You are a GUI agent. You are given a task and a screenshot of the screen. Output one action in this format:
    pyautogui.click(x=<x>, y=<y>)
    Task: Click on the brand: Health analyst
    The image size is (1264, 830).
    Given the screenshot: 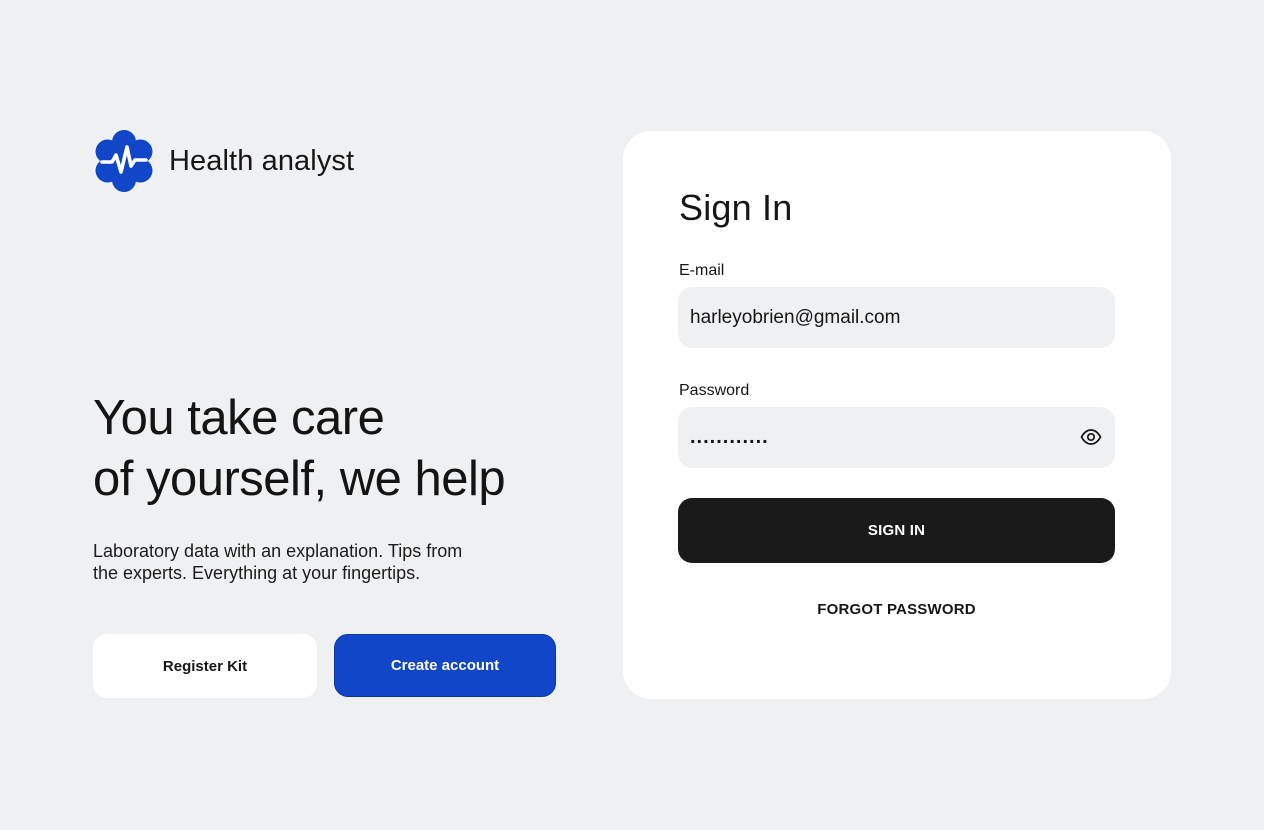 What is the action you would take?
    pyautogui.click(x=223, y=161)
    